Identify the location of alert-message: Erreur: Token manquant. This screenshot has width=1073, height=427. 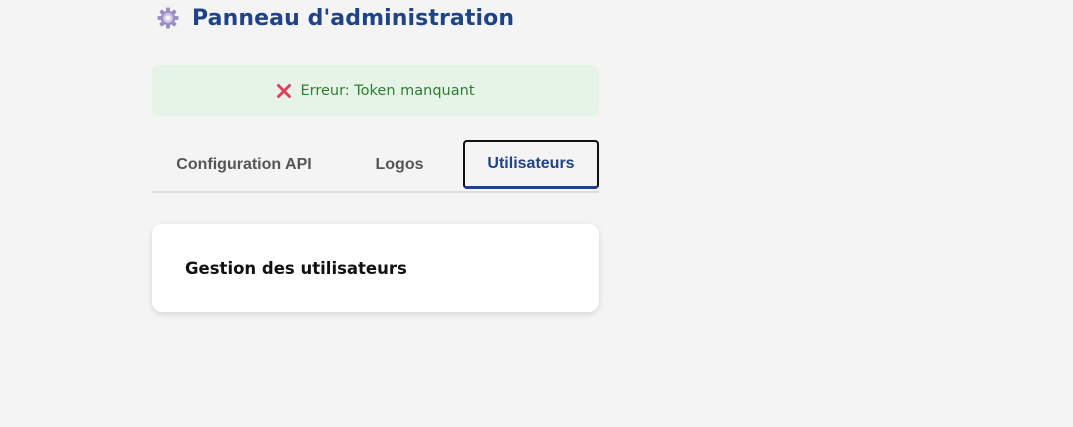
(387, 90).